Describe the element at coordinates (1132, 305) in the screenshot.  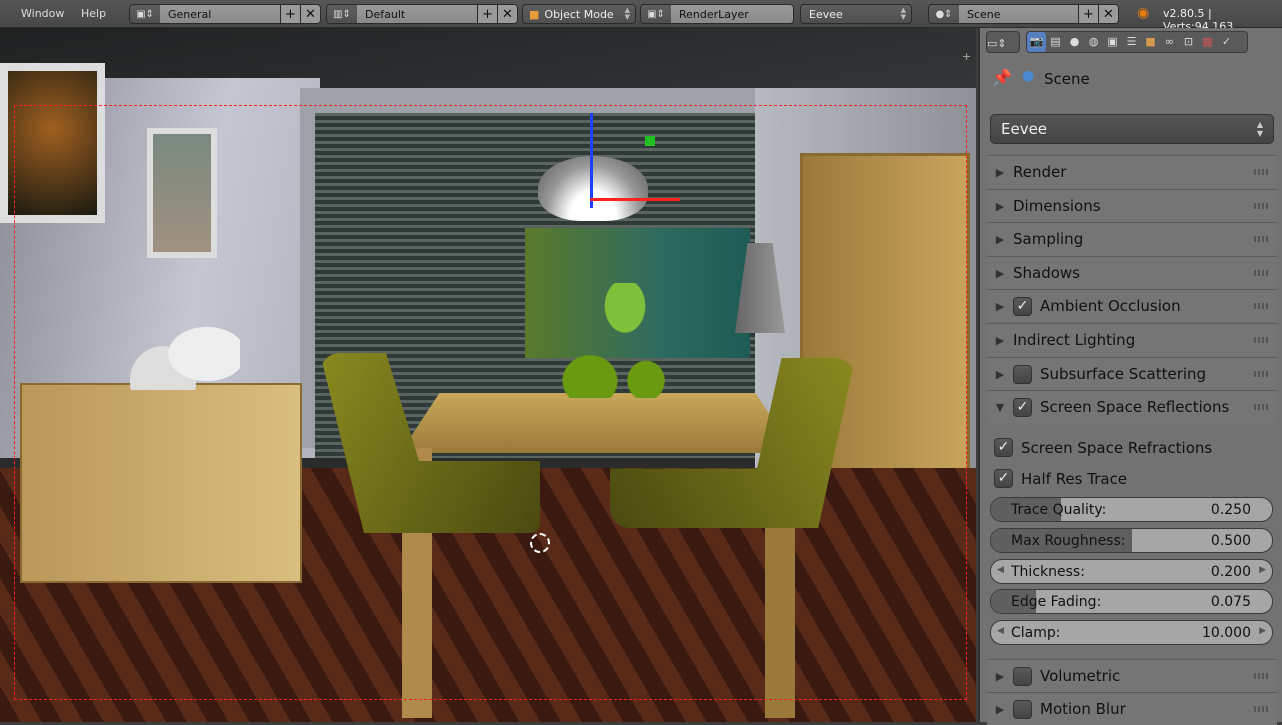
I see `panel-header-ambient-occlusion: ▶ ✓ Ambient Occlusion` at that location.